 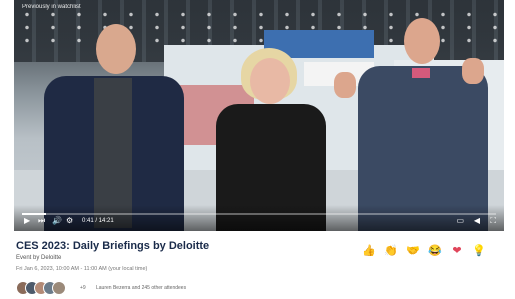 I want to click on video-overlay-caption: Previously in watchlist, so click(x=51, y=7).